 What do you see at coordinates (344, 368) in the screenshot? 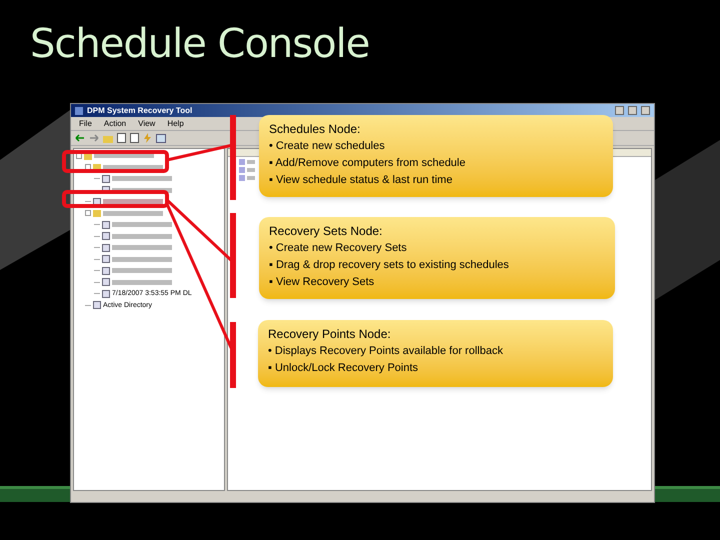
I see `bullet-text: ▪ Unlock/Lock Recovery Points` at bounding box center [344, 368].